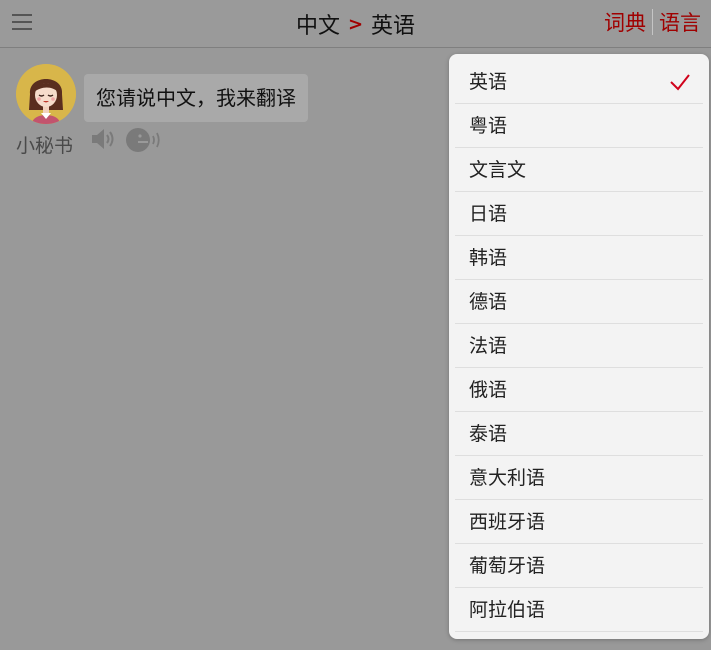 The height and width of the screenshot is (650, 711). What do you see at coordinates (145, 140) in the screenshot?
I see `voice-speaking-icon` at bounding box center [145, 140].